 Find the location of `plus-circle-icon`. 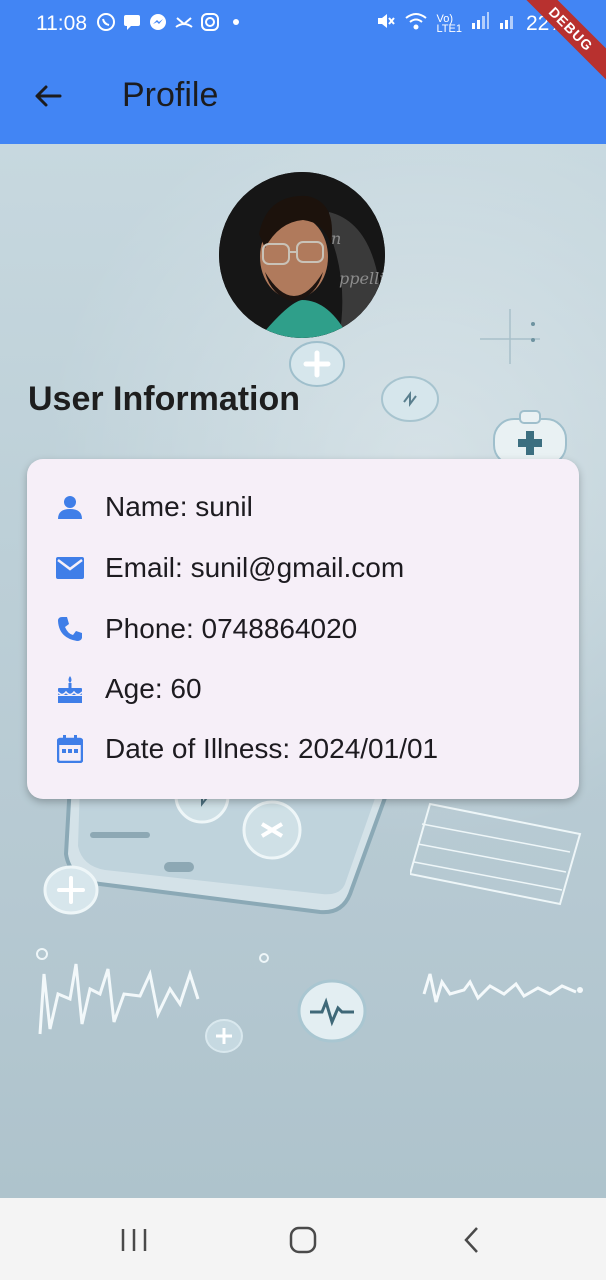

plus-circle-icon is located at coordinates (71, 890).